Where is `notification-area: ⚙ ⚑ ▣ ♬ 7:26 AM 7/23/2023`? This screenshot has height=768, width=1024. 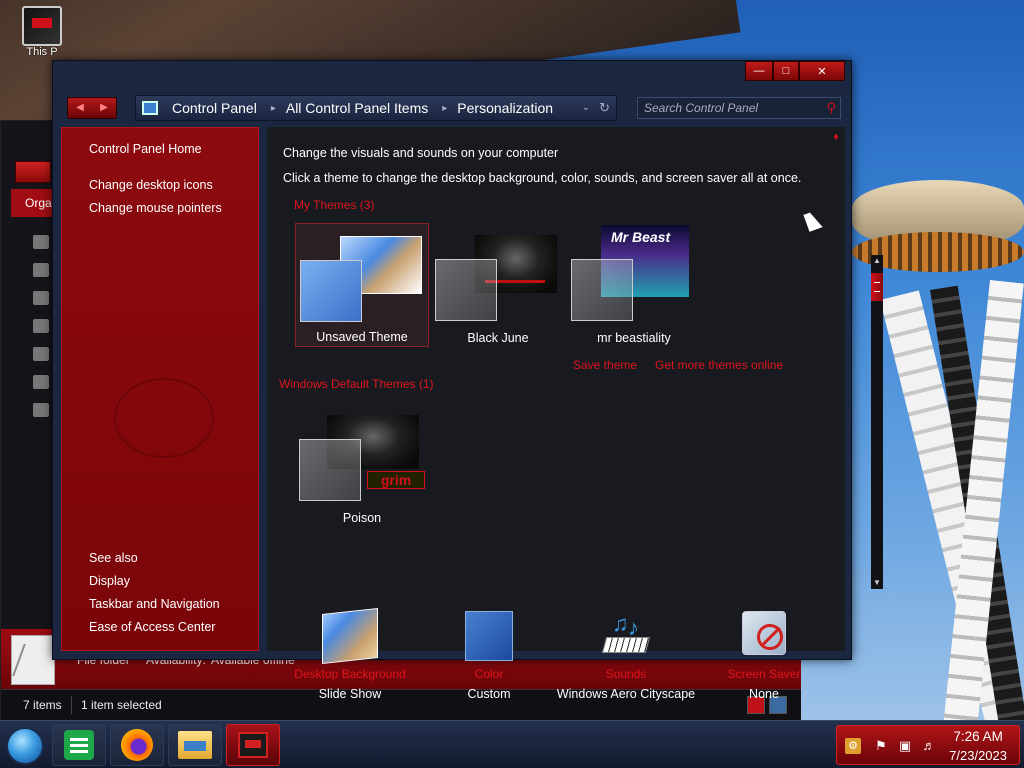 notification-area: ⚙ ⚑ ▣ ♬ 7:26 AM 7/23/2023 is located at coordinates (928, 745).